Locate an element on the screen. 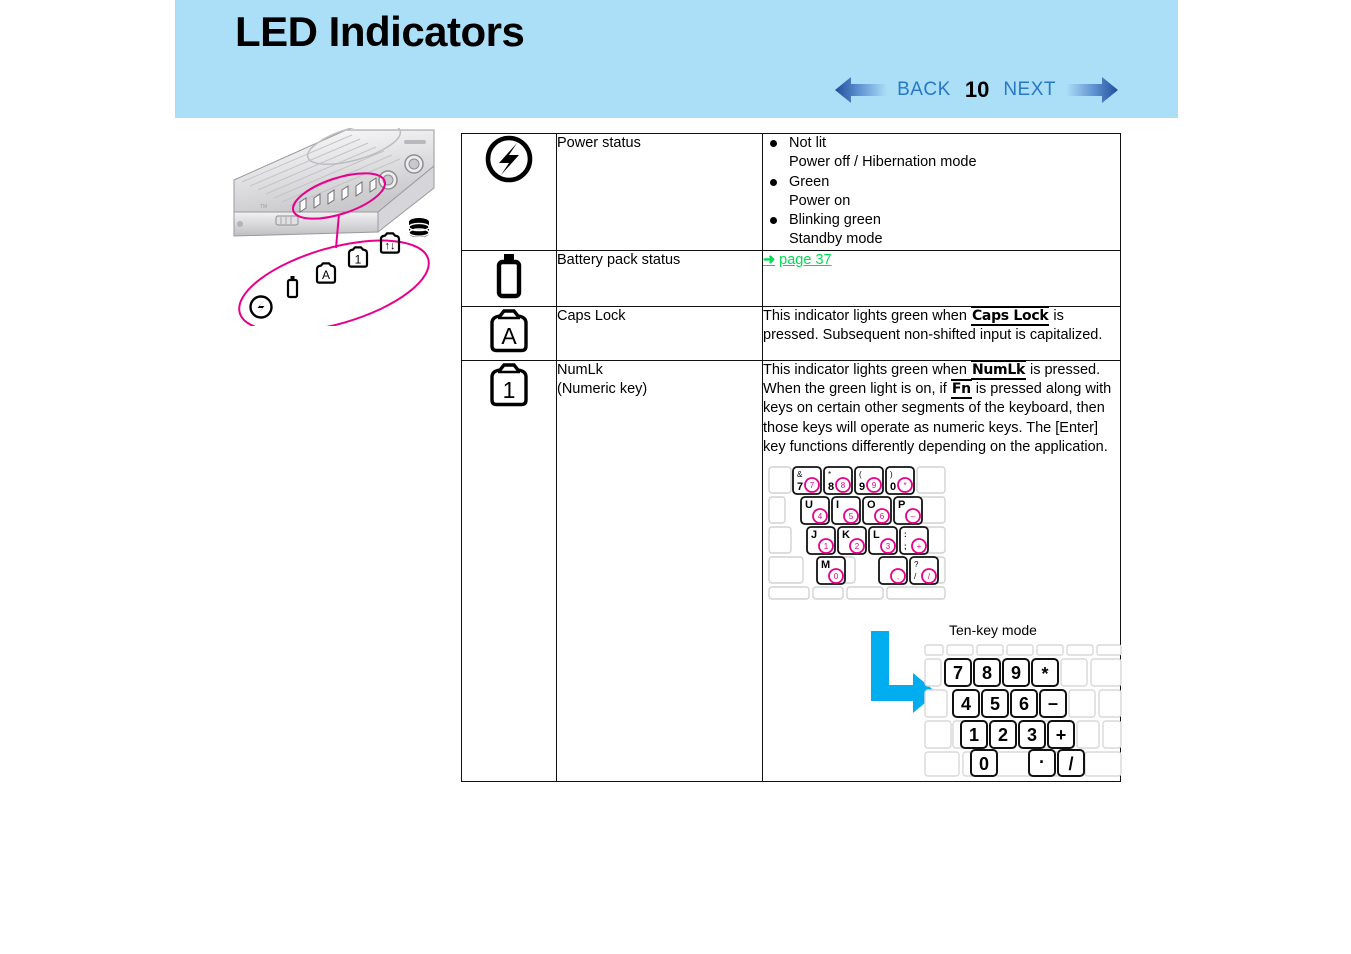 The image size is (1351, 954). svg-text: A is located at coordinates (326, 275).